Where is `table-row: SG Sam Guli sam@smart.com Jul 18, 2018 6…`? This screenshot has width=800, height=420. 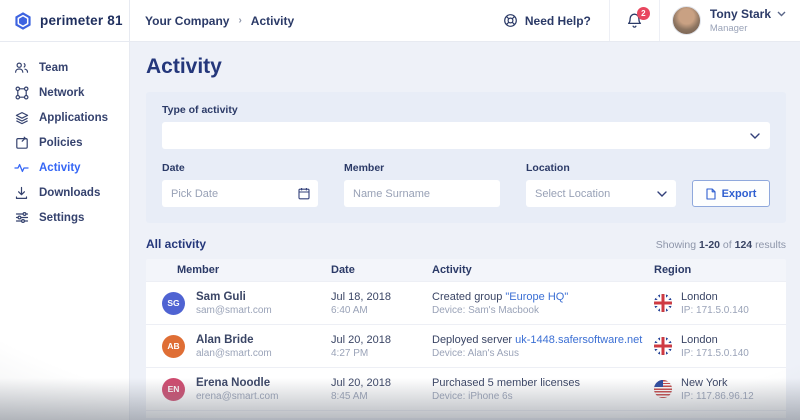
table-row: SG Sam Guli sam@smart.com Jul 18, 2018 6… is located at coordinates (466, 302).